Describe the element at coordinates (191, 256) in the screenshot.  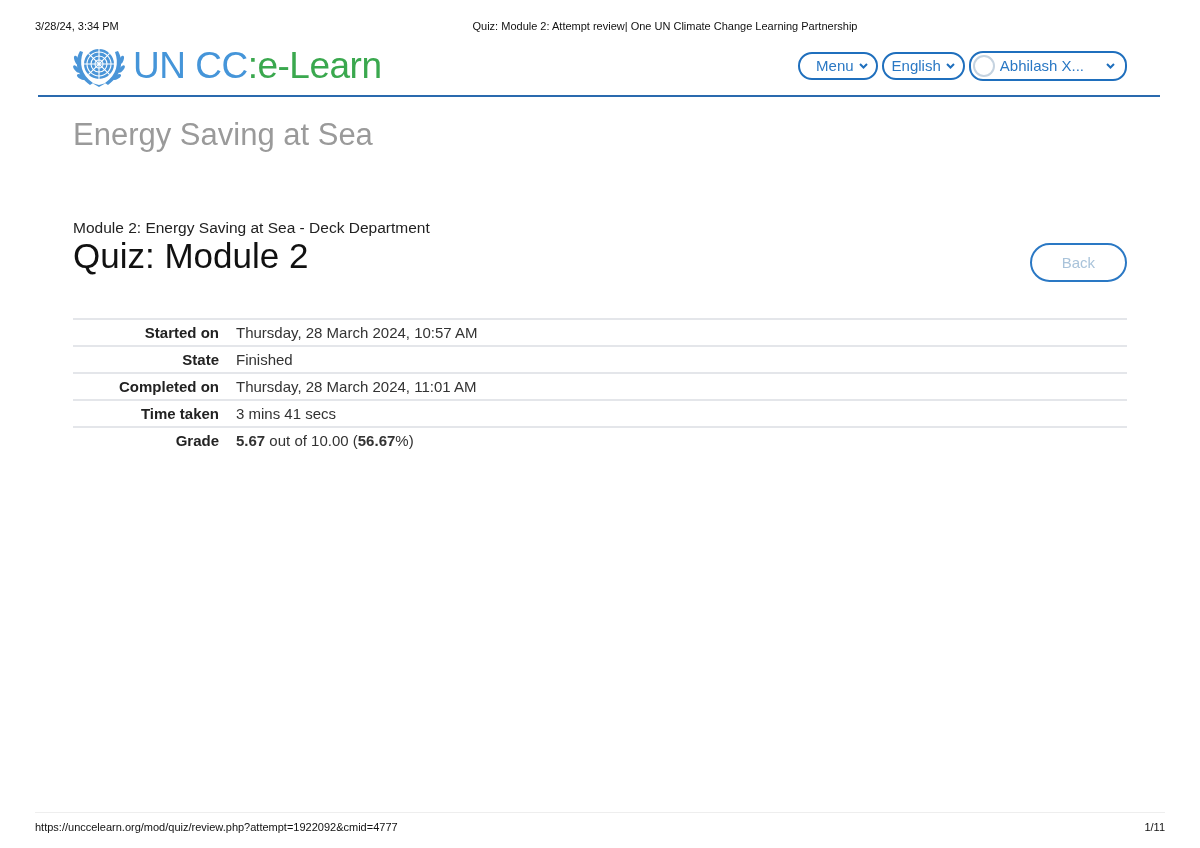
I see `page-title: Quiz: Module 2` at that location.